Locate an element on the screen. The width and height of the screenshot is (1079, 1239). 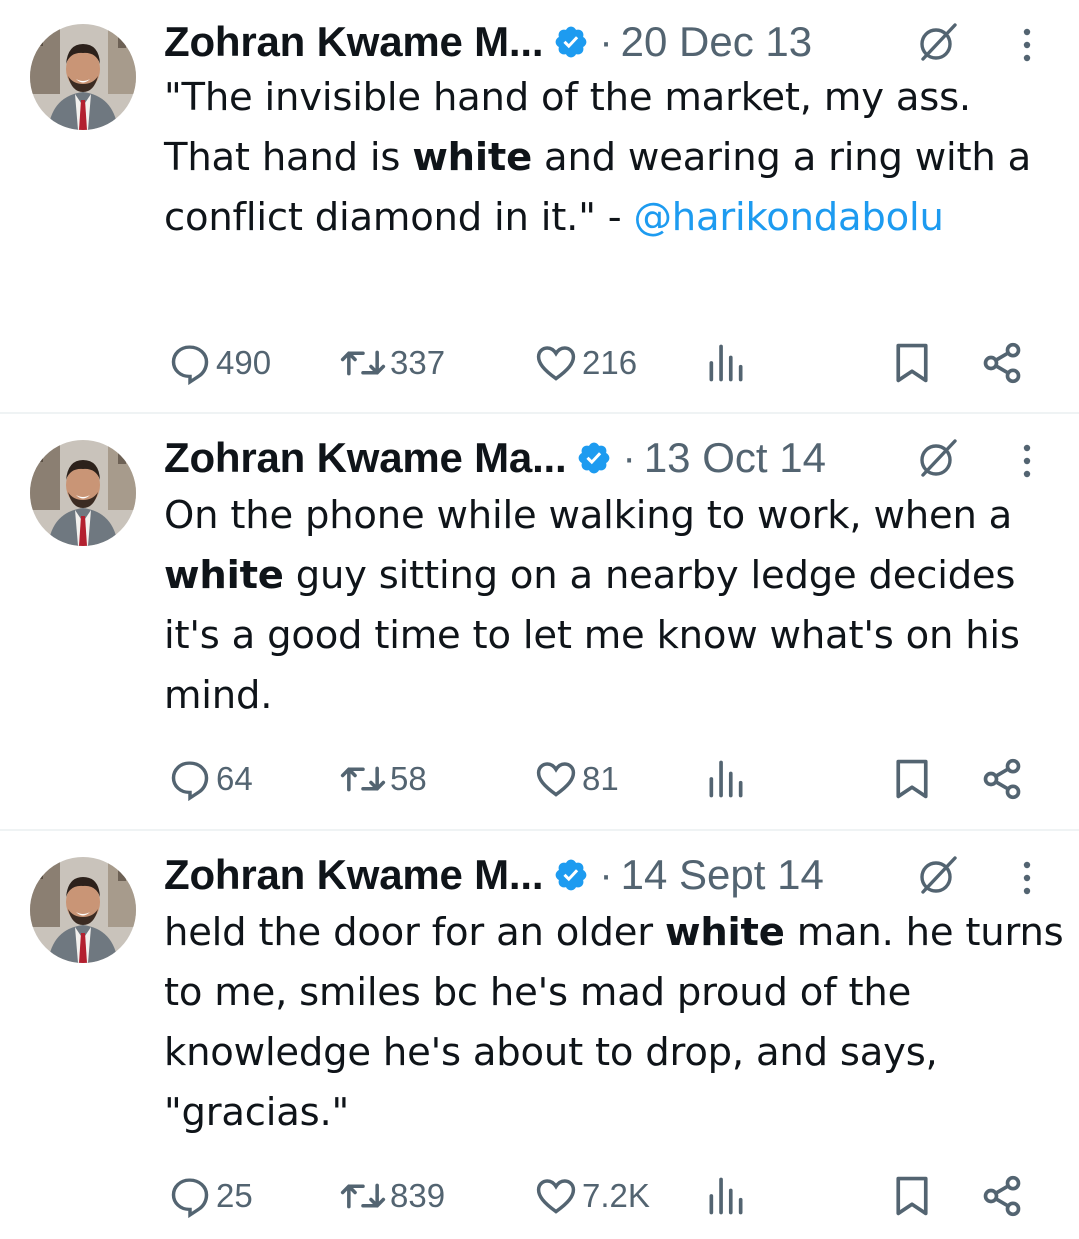
repost-count: 839 is located at coordinates (418, 1195).